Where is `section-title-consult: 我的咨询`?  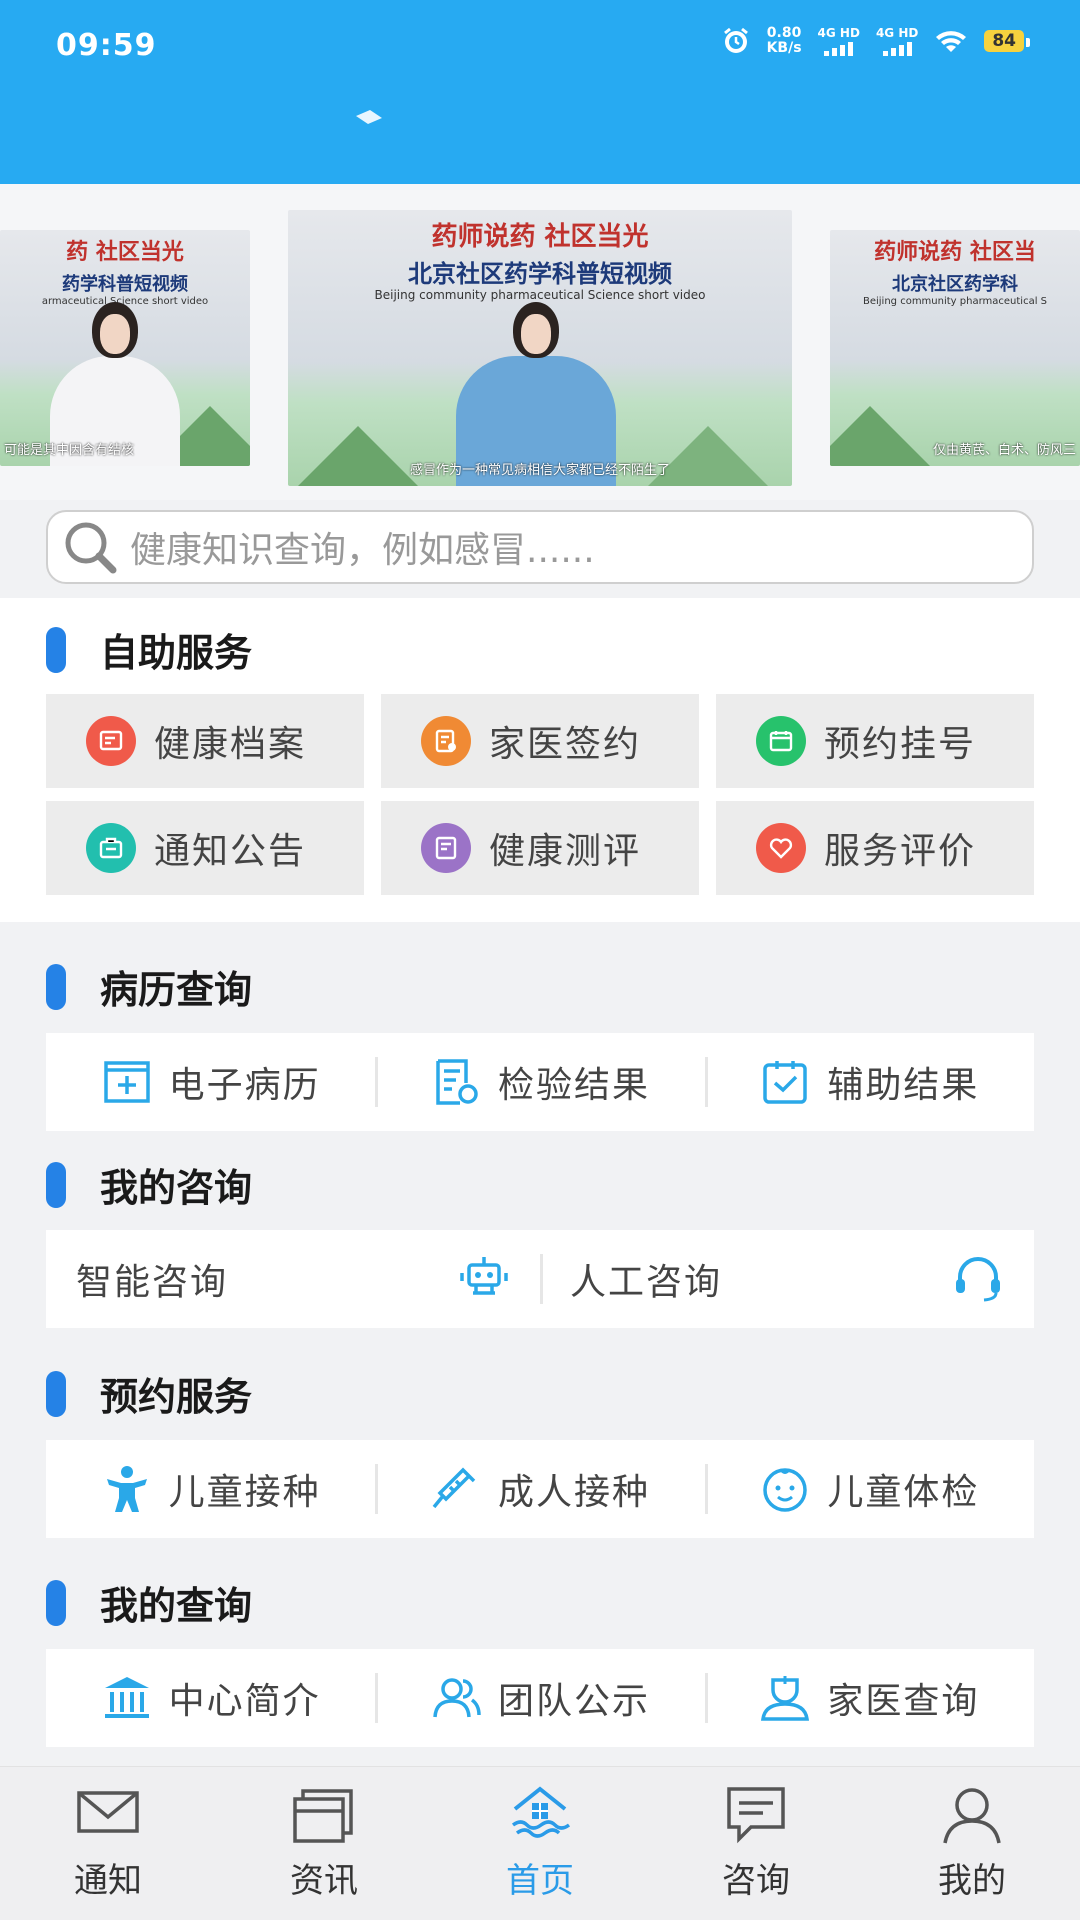 section-title-consult: 我的咨询 is located at coordinates (149, 1184).